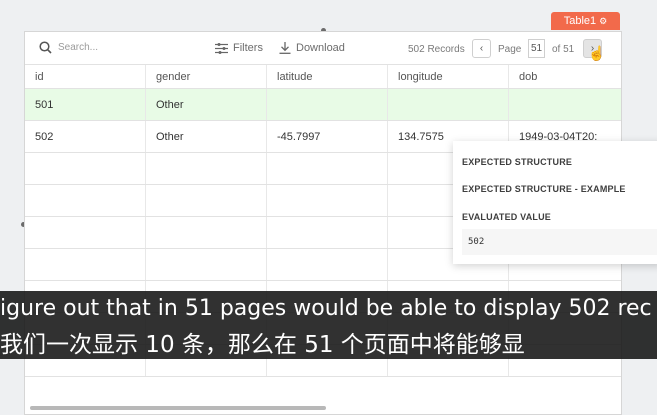 This screenshot has width=657, height=415. What do you see at coordinates (285, 48) in the screenshot?
I see `download-icon` at bounding box center [285, 48].